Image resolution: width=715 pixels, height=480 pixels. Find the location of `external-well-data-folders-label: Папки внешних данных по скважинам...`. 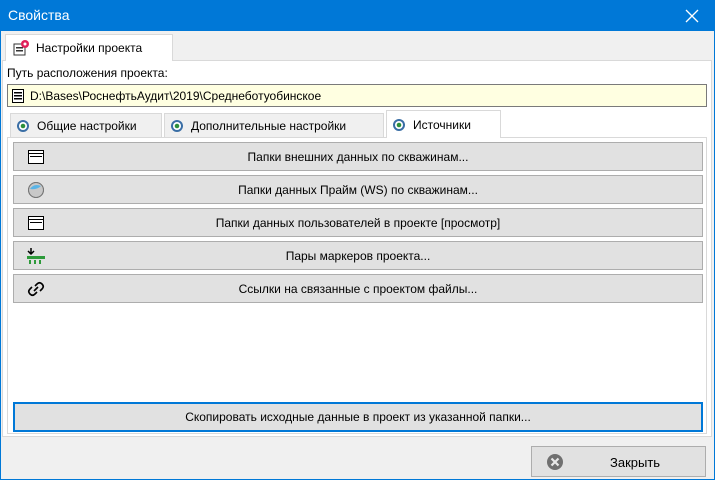

external-well-data-folders-label: Папки внешних данных по скважинам... is located at coordinates (358, 156).